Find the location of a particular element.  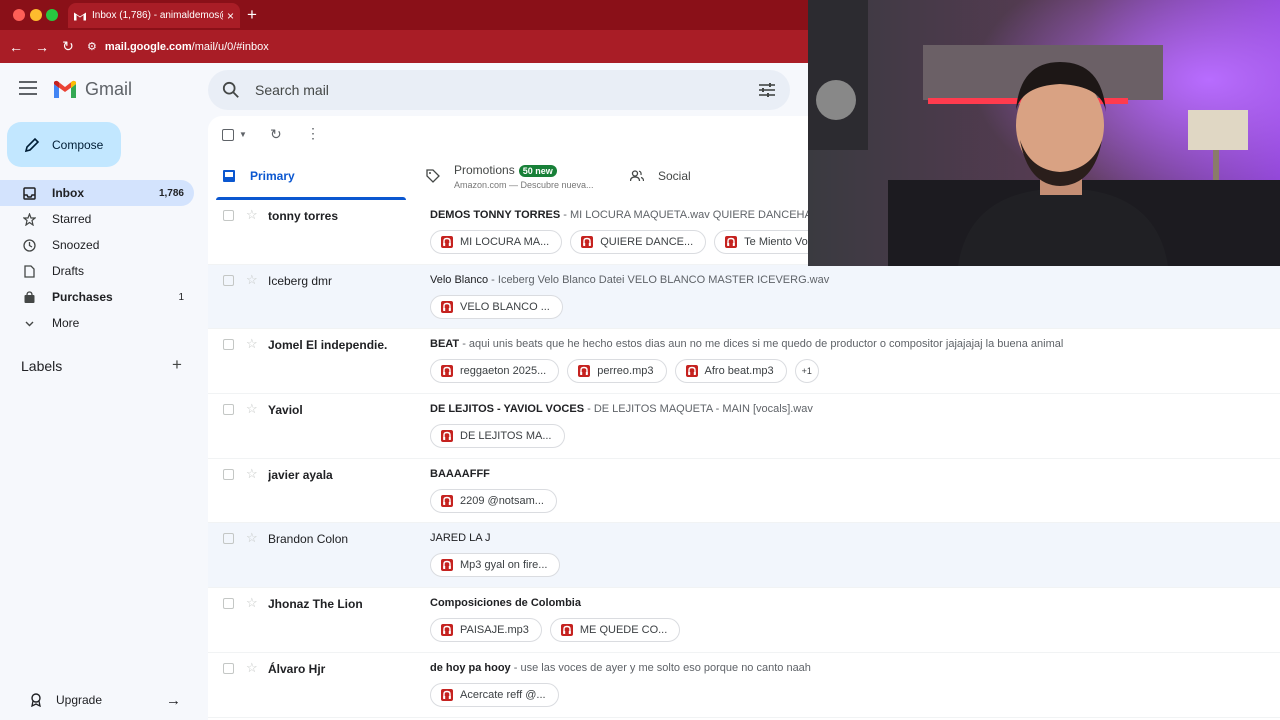

tab-label: Social is located at coordinates (674, 176).